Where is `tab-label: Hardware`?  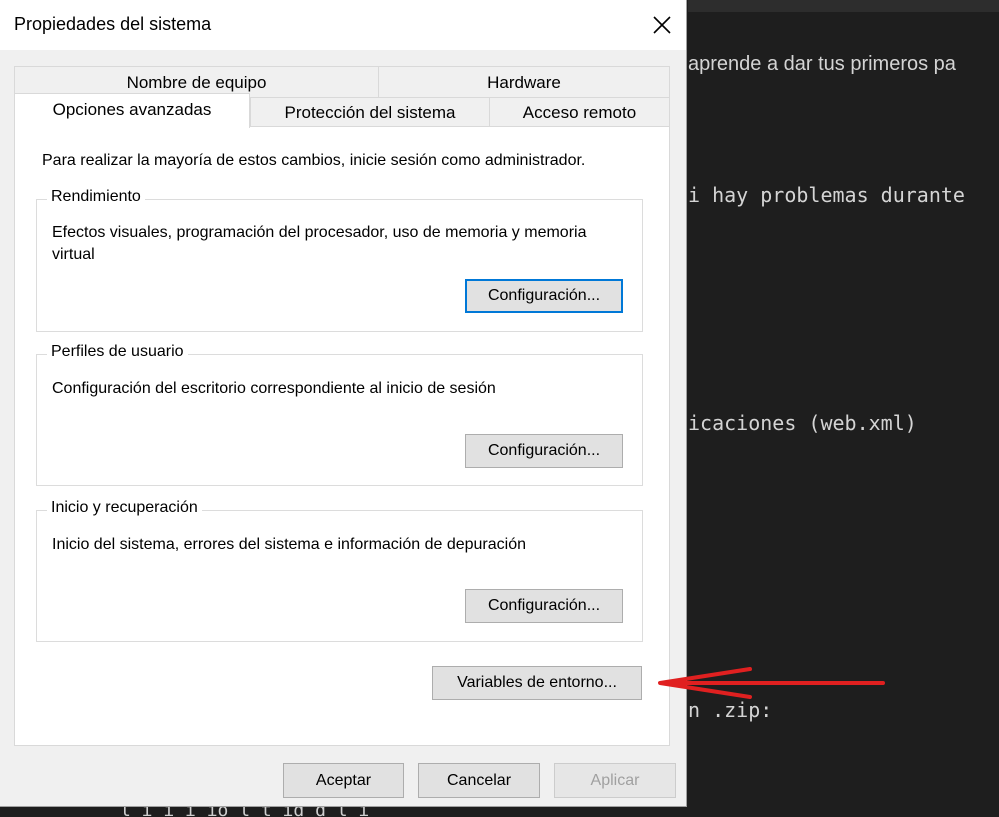
tab-label: Hardware is located at coordinates (524, 82).